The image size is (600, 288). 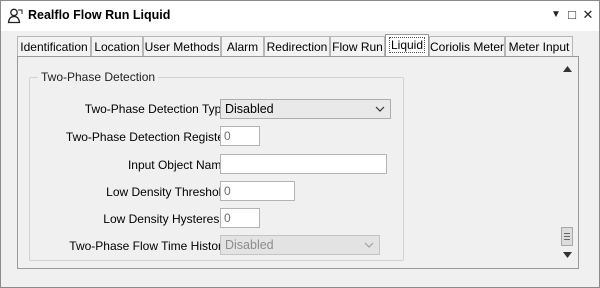 I want to click on maximize-icon: □, so click(x=572, y=15).